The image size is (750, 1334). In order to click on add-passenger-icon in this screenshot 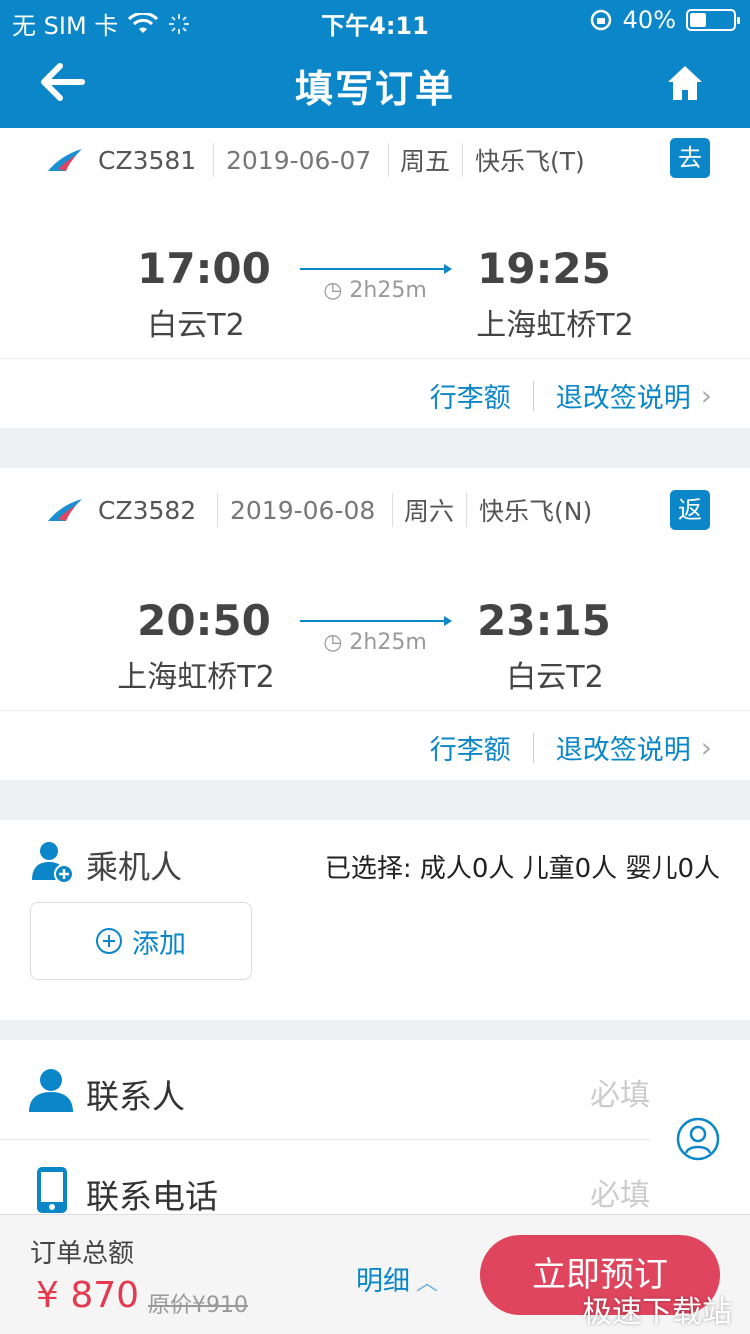, I will do `click(53, 863)`.